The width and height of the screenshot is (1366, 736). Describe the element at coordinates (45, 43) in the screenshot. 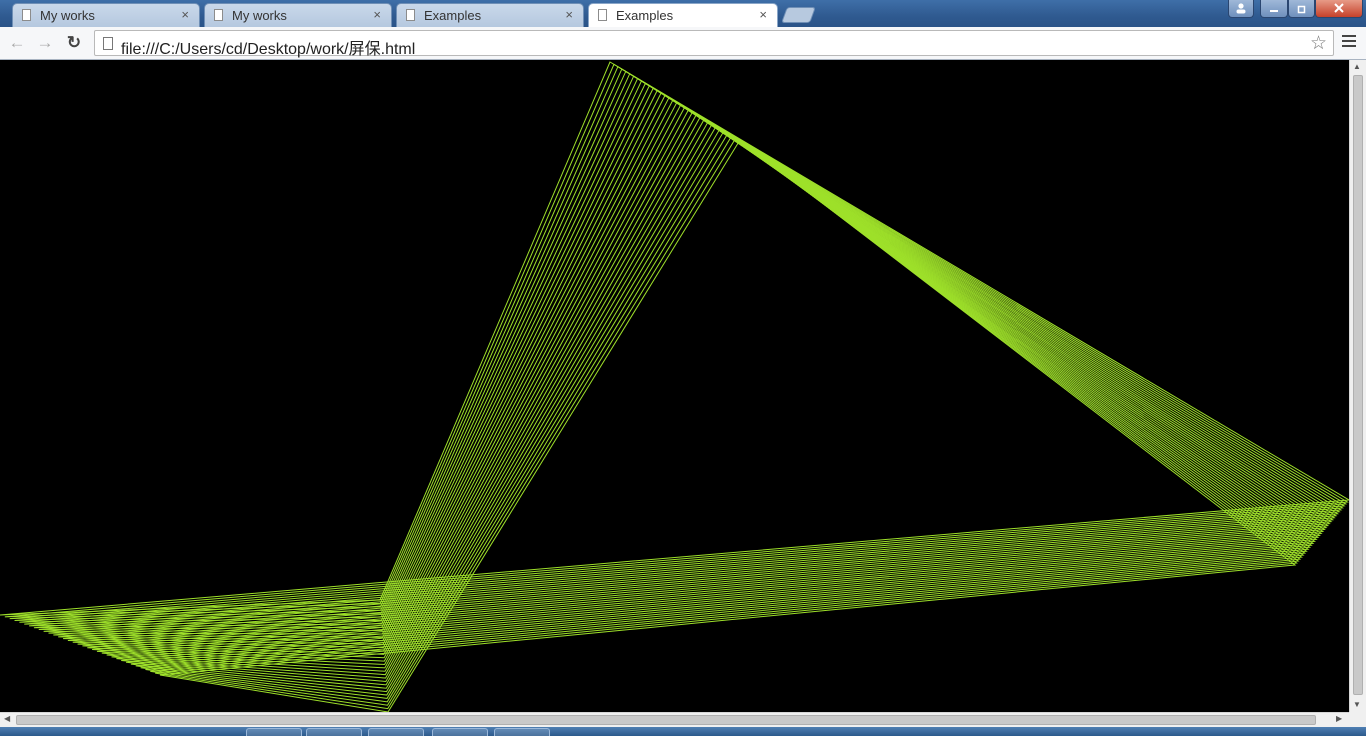

I see `forward-button: →` at that location.